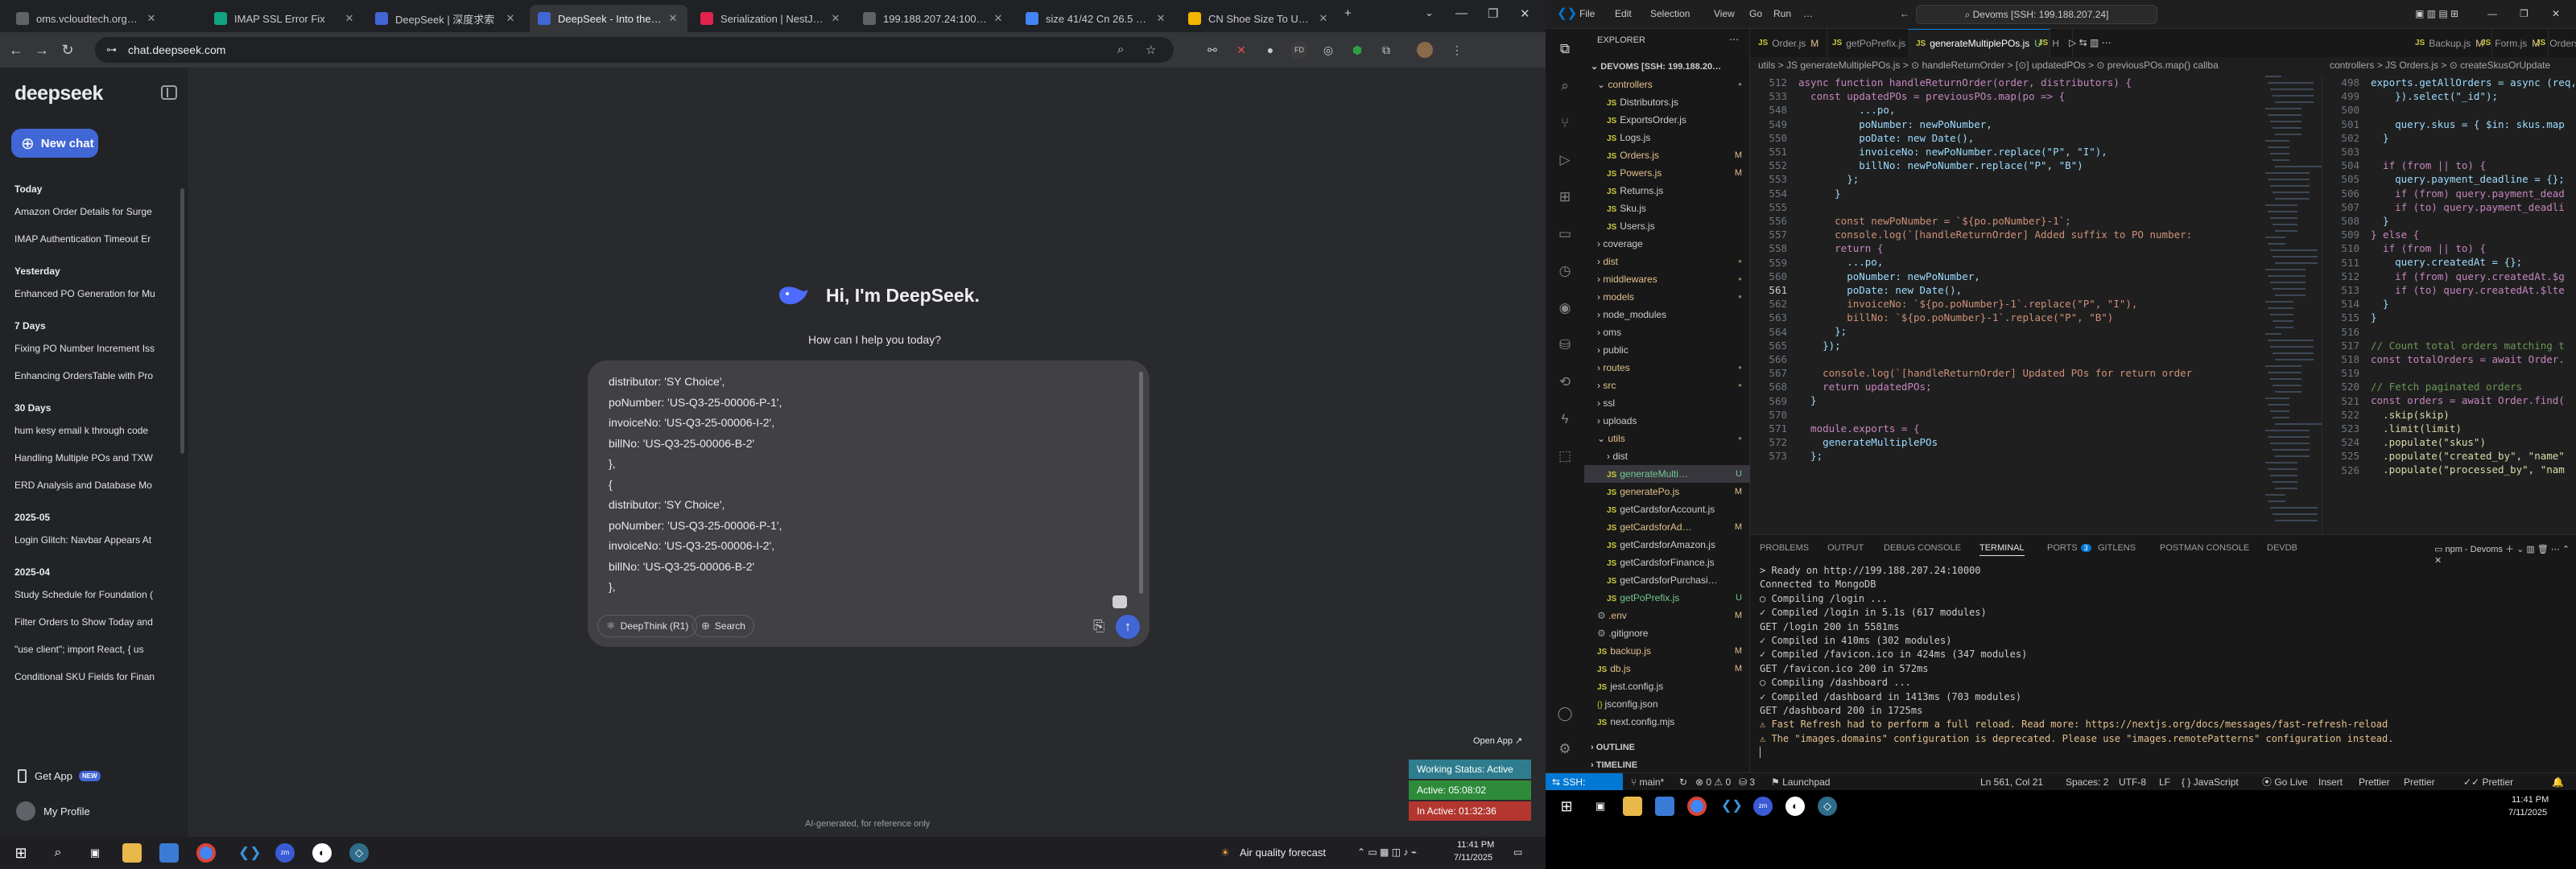  Describe the element at coordinates (1667, 385) in the screenshot. I see `tree-folder: › src ●` at that location.